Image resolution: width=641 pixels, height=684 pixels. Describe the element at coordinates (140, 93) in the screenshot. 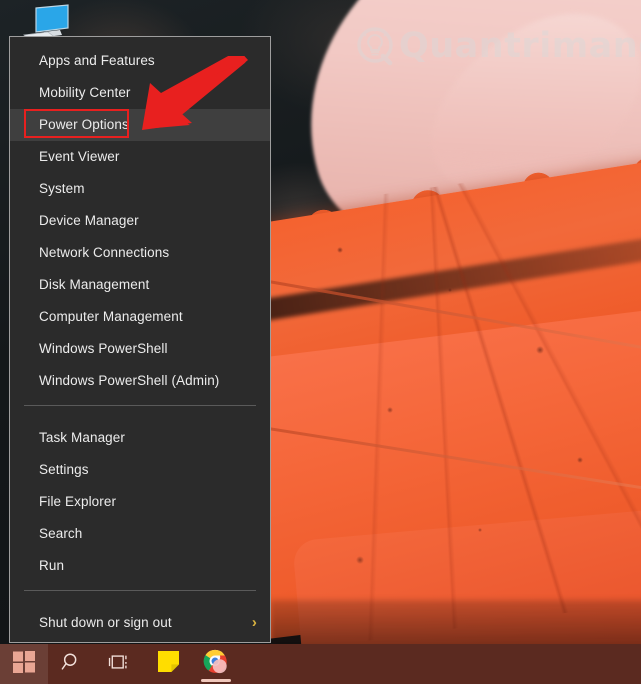

I see `menu-item-mobility-center: Mobility Center` at that location.